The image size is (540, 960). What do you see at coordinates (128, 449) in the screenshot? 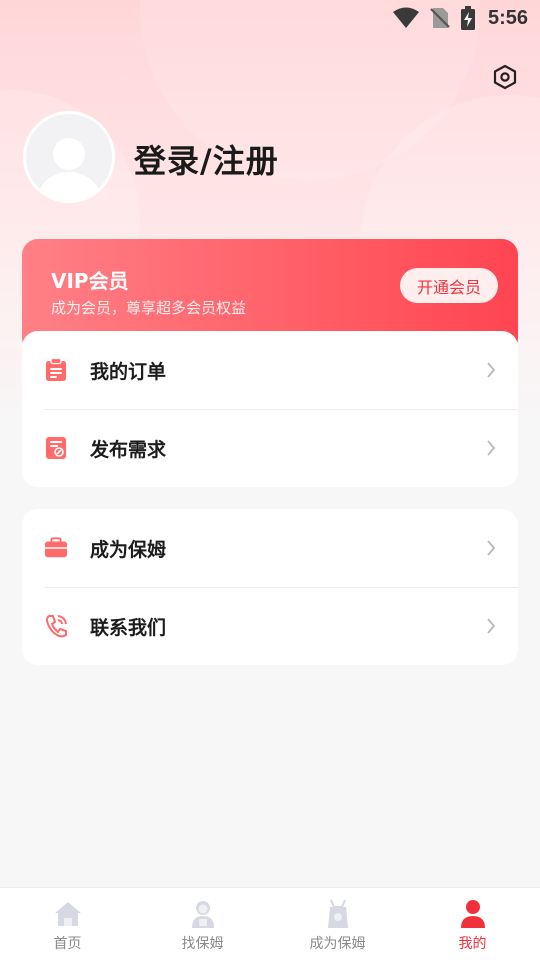
I see `menu-item-label: 发布需求` at bounding box center [128, 449].